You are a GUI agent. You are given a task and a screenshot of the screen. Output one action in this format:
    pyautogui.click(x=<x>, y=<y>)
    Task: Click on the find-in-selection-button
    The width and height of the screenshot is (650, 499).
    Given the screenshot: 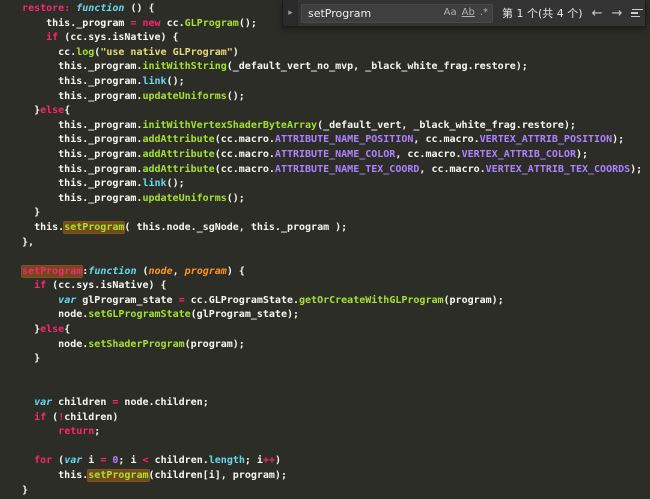 What is the action you would take?
    pyautogui.click(x=637, y=13)
    